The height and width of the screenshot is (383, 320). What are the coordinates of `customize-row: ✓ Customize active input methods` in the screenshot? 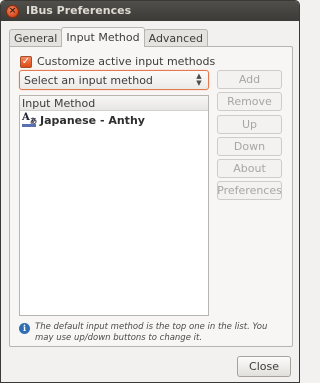 It's located at (117, 61).